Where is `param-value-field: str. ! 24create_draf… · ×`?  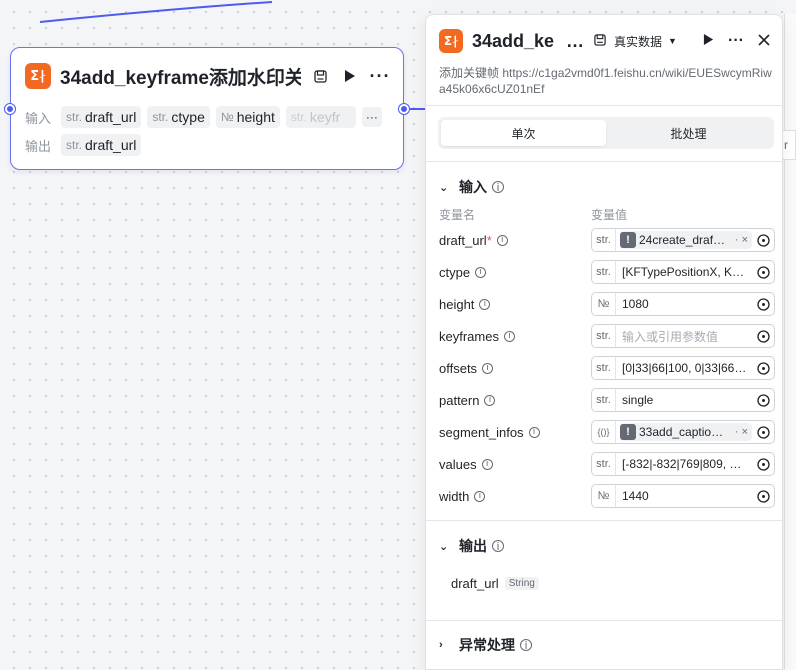 param-value-field: str. ! 24create_draf… · × is located at coordinates (683, 240).